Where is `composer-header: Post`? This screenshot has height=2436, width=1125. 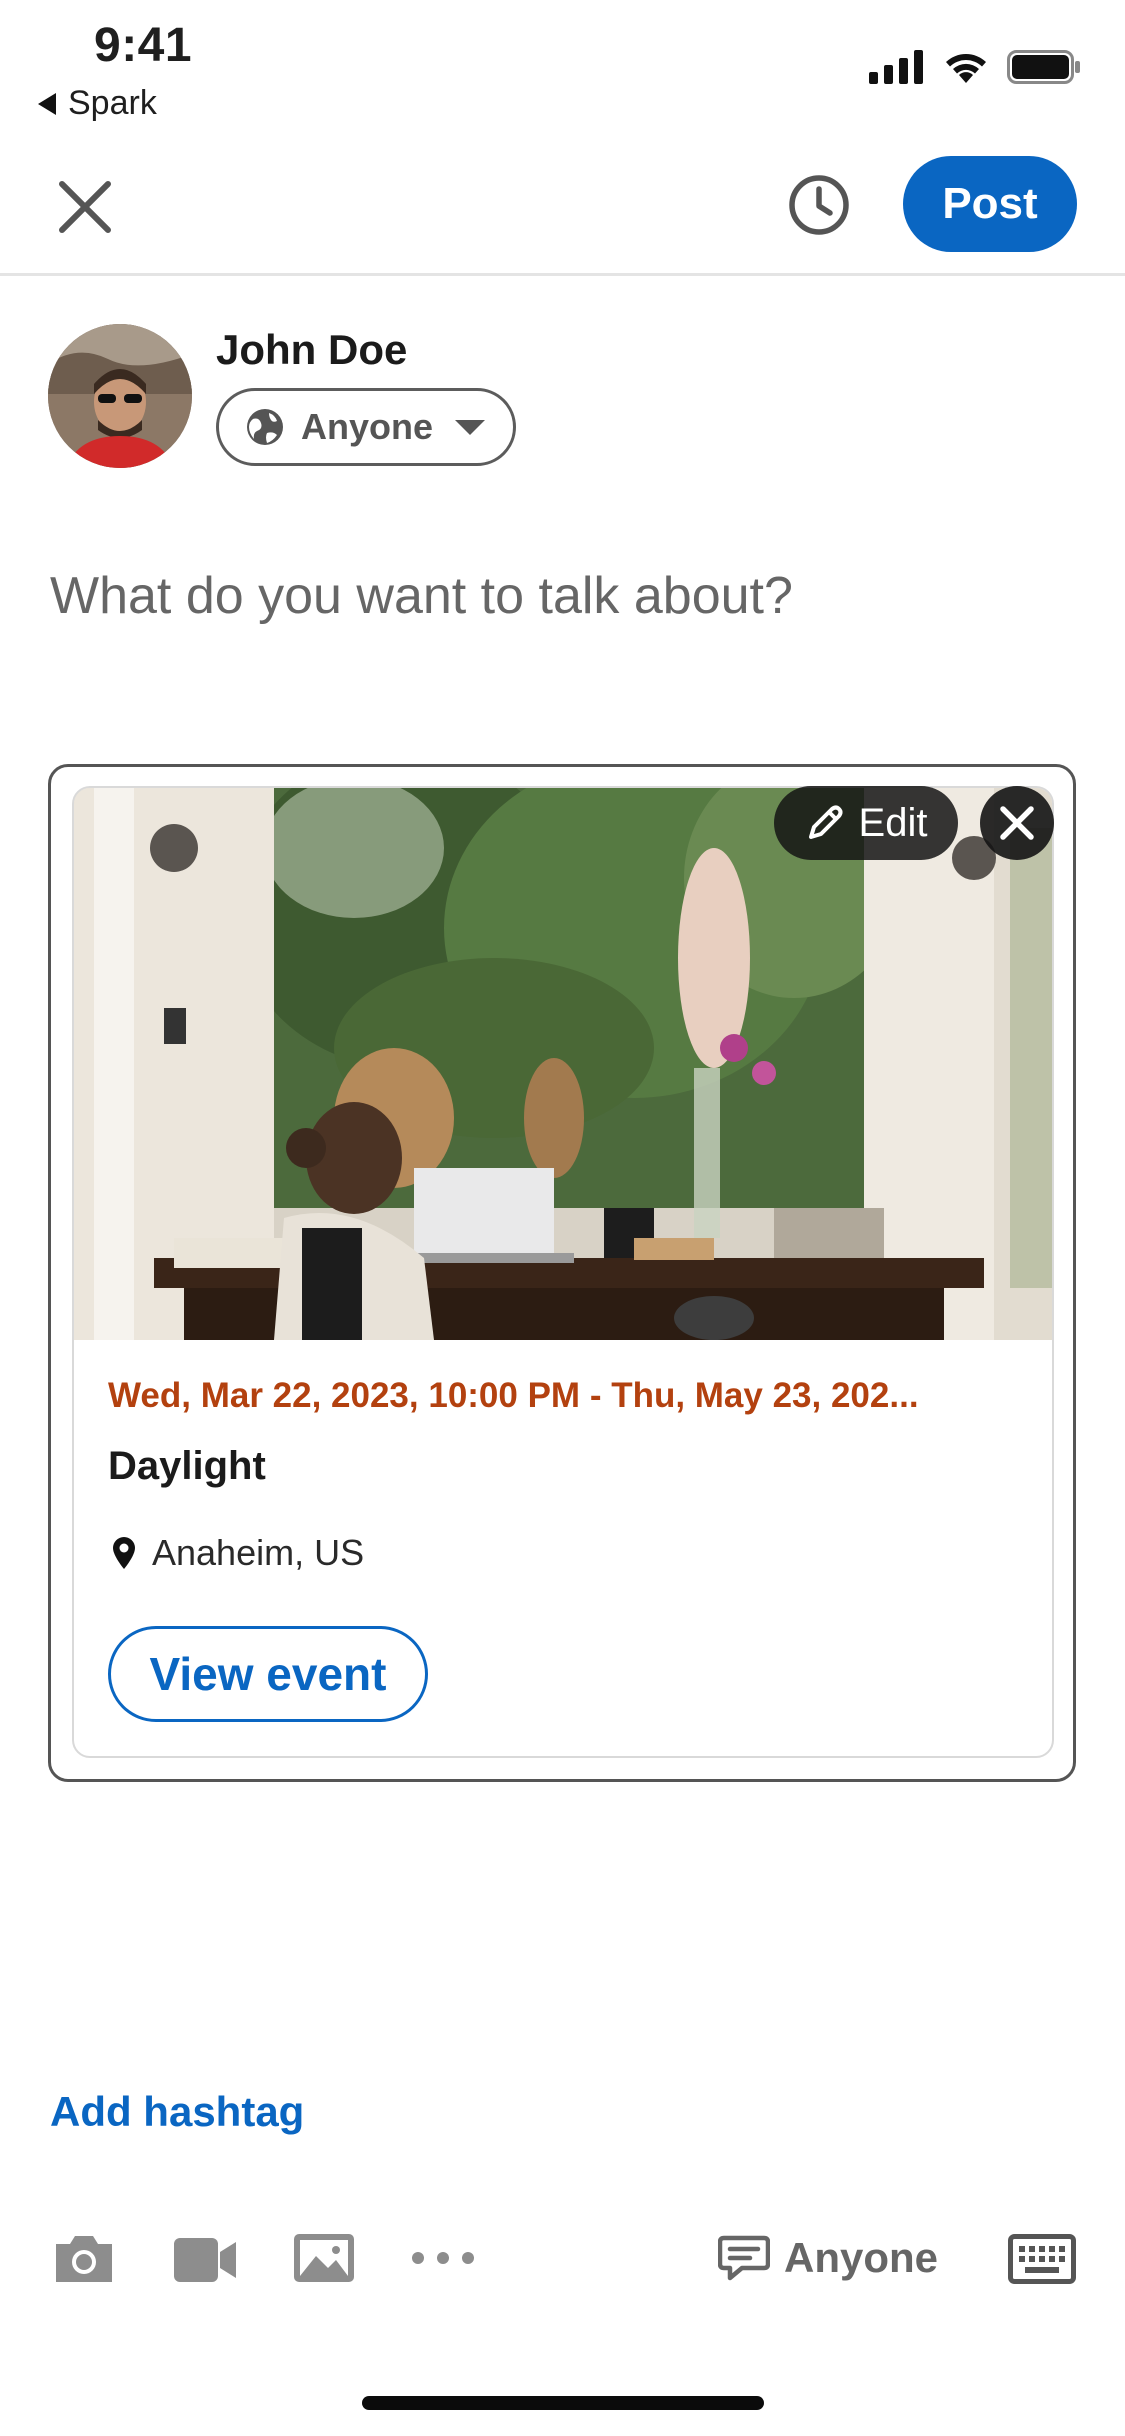 composer-header: Post is located at coordinates (562, 213).